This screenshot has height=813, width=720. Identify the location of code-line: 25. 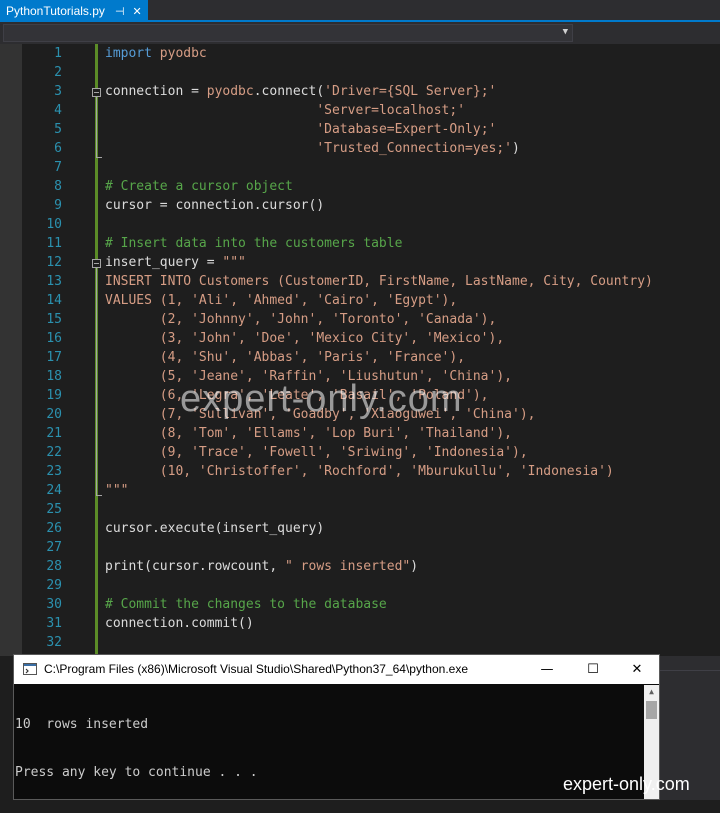
(360, 509).